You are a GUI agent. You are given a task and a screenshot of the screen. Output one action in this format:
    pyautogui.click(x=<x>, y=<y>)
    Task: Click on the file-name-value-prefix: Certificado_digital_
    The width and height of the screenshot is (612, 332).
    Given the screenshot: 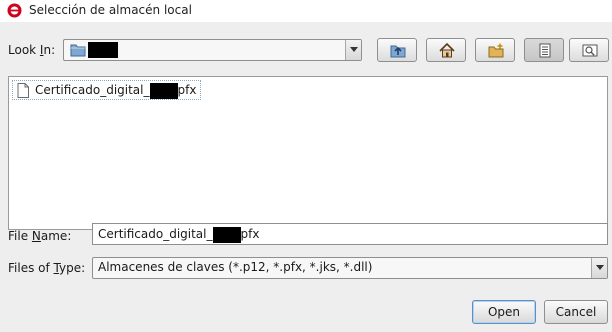 What is the action you would take?
    pyautogui.click(x=155, y=234)
    